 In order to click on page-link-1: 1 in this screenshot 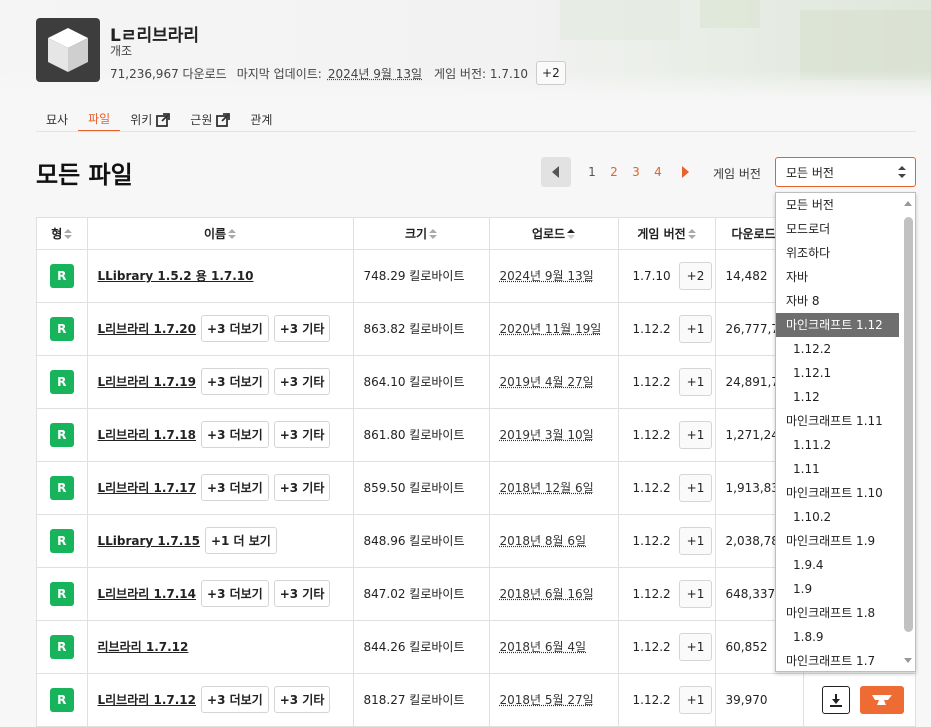, I will do `click(592, 172)`.